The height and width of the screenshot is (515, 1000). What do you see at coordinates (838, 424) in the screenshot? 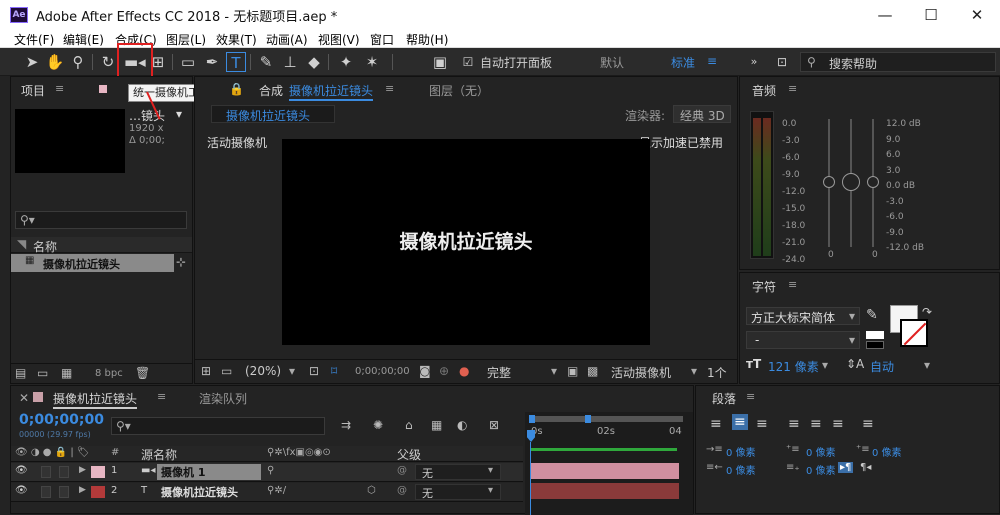
I see `justify-right-icon: ≡` at bounding box center [838, 424].